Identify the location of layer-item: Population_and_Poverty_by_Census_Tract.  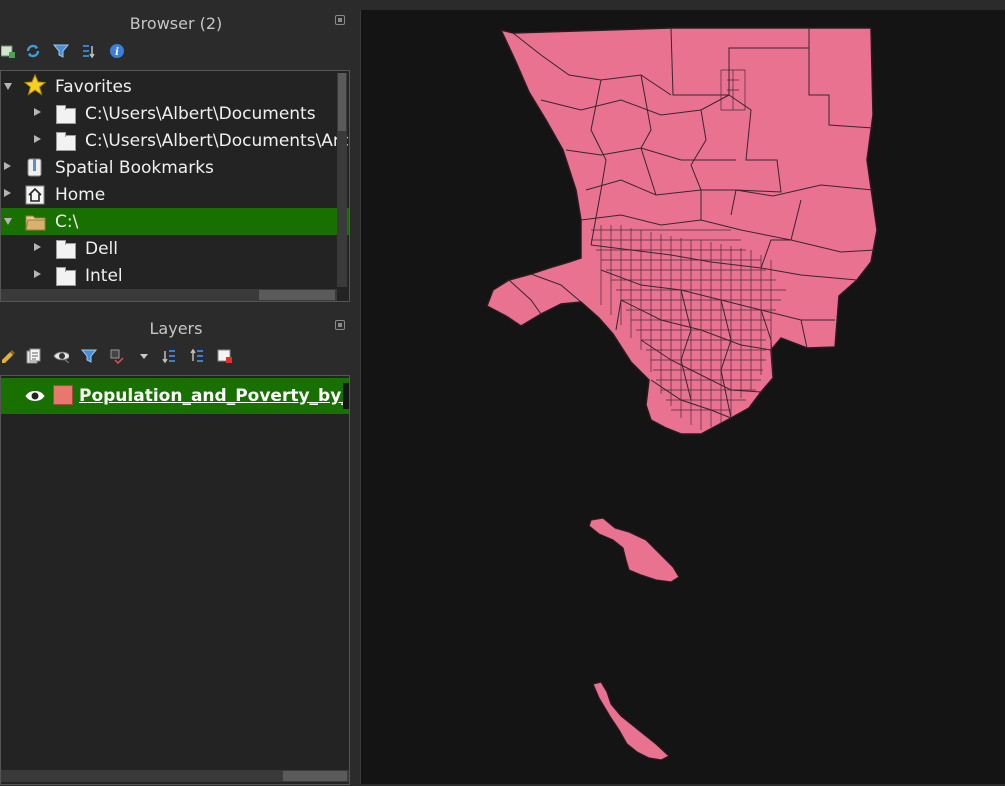
(175, 396).